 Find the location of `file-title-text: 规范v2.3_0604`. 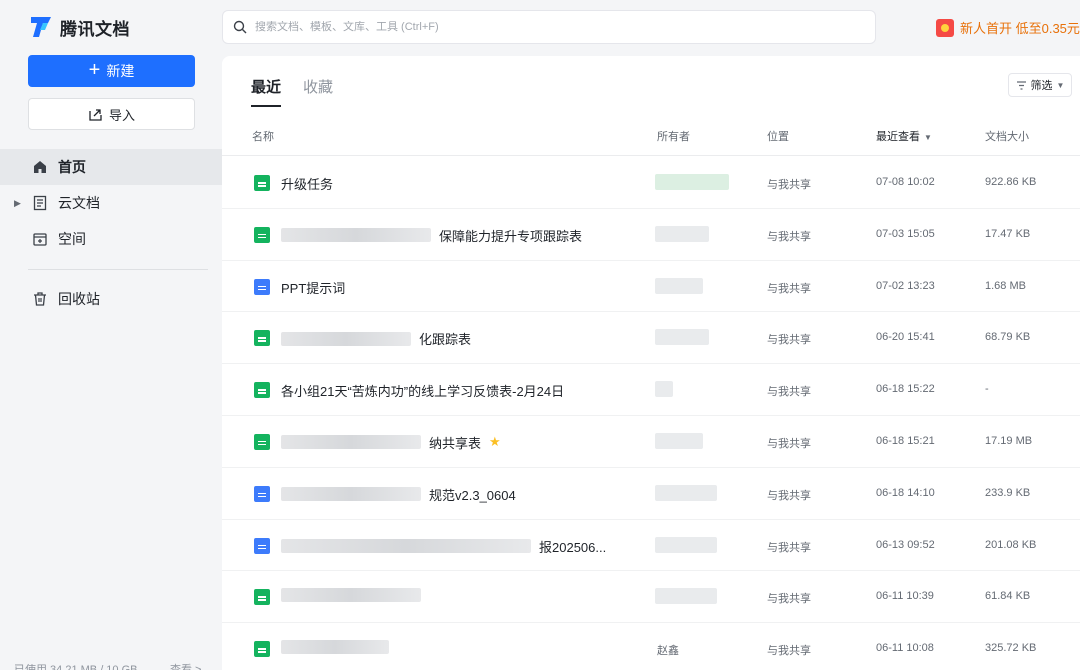

file-title-text: 规范v2.3_0604 is located at coordinates (472, 495).